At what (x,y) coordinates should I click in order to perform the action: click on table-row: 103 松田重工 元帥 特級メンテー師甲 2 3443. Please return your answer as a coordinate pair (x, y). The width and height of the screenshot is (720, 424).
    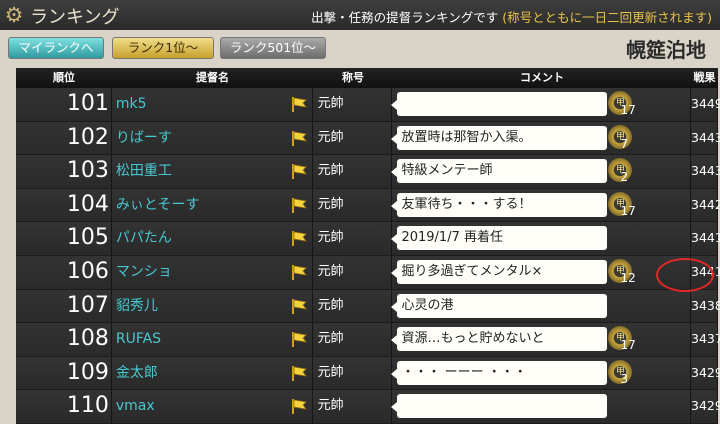
    Looking at the image, I should click on (368, 172).